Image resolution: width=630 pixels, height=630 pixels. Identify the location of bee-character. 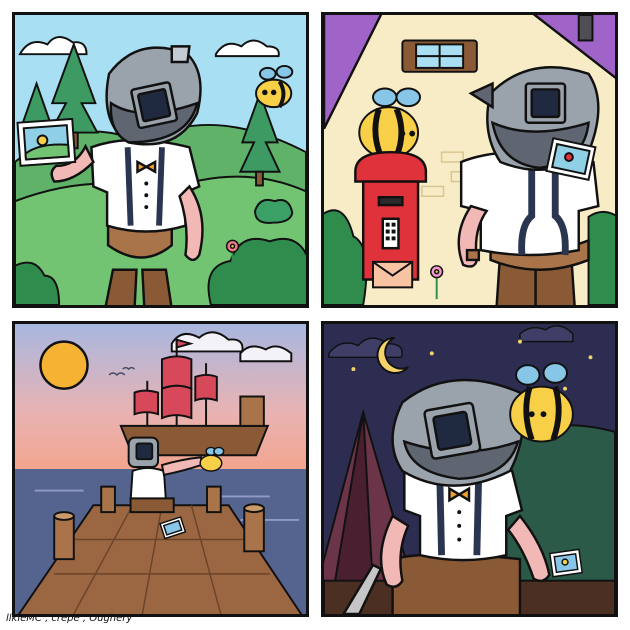
(274, 86).